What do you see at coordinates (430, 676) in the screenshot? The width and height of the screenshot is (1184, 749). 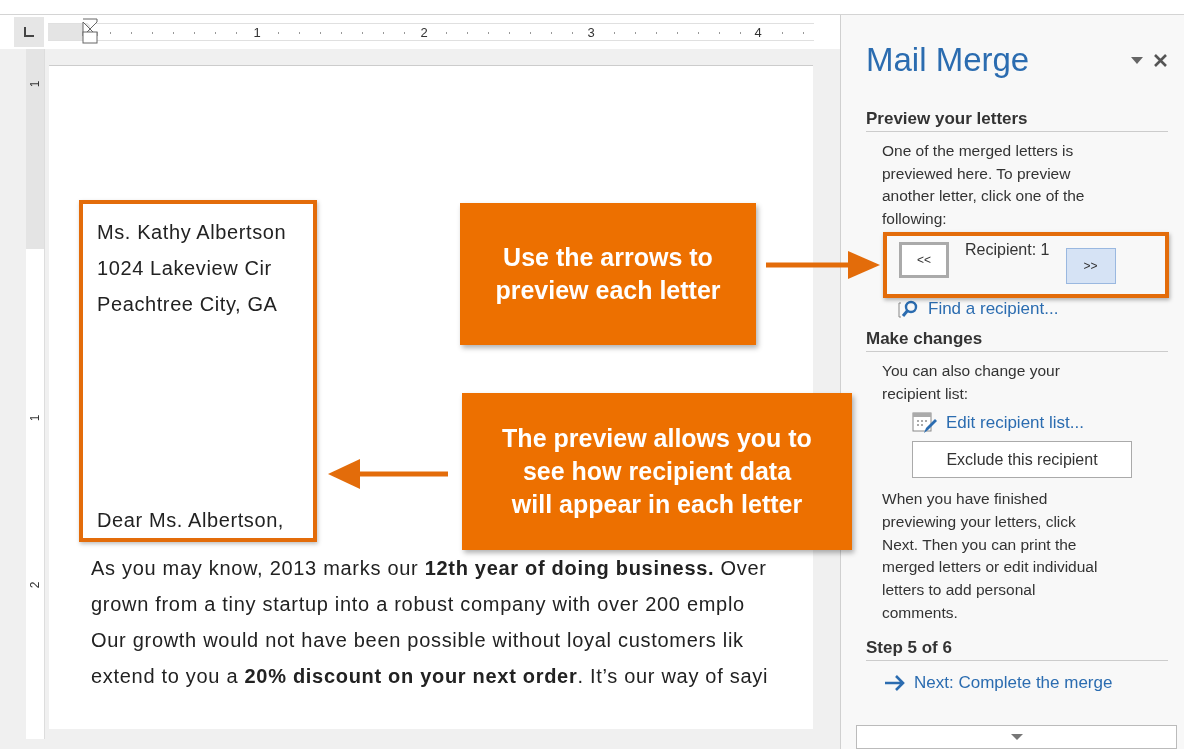 I see `body-text-line: extend to you a 20% discount on your next order. It’s our way of sayi` at bounding box center [430, 676].